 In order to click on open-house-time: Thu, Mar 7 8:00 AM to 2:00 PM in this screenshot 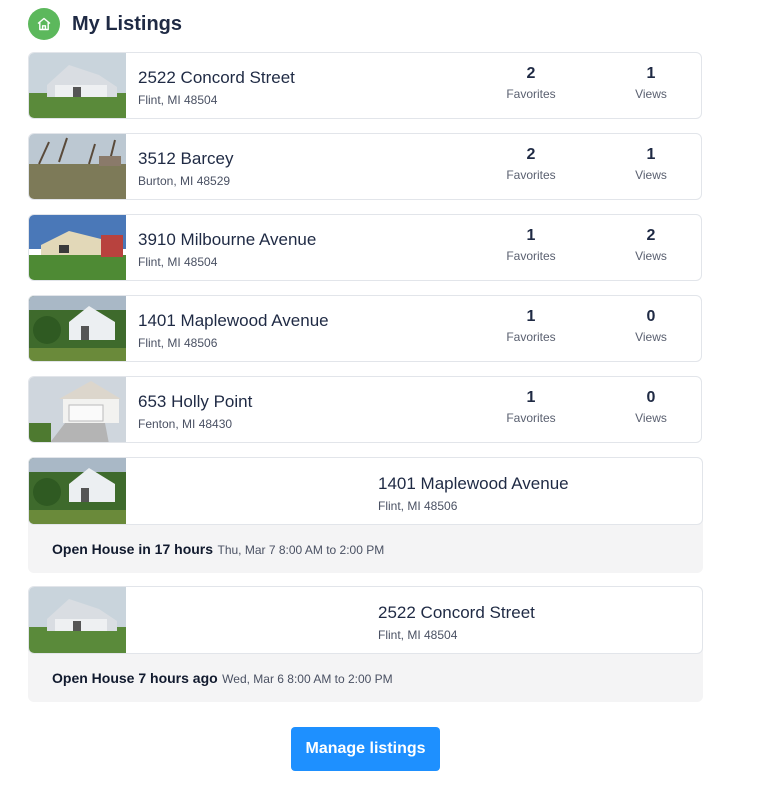, I will do `click(301, 550)`.